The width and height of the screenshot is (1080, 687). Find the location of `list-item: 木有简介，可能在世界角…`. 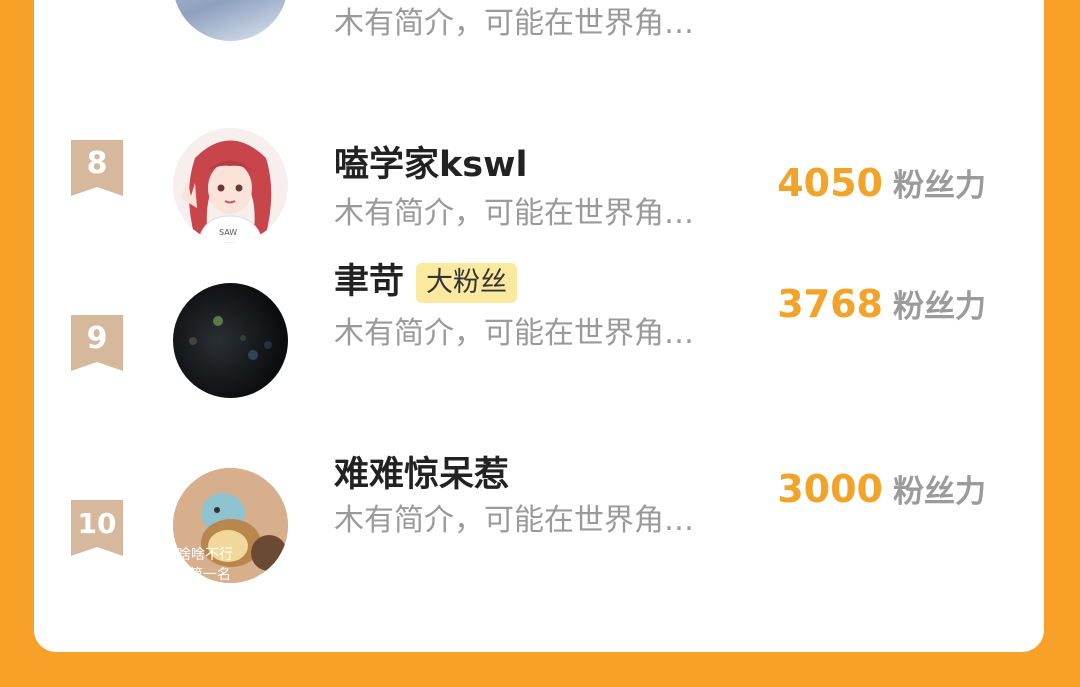

list-item: 木有简介，可能在世界角… is located at coordinates (539, 23).